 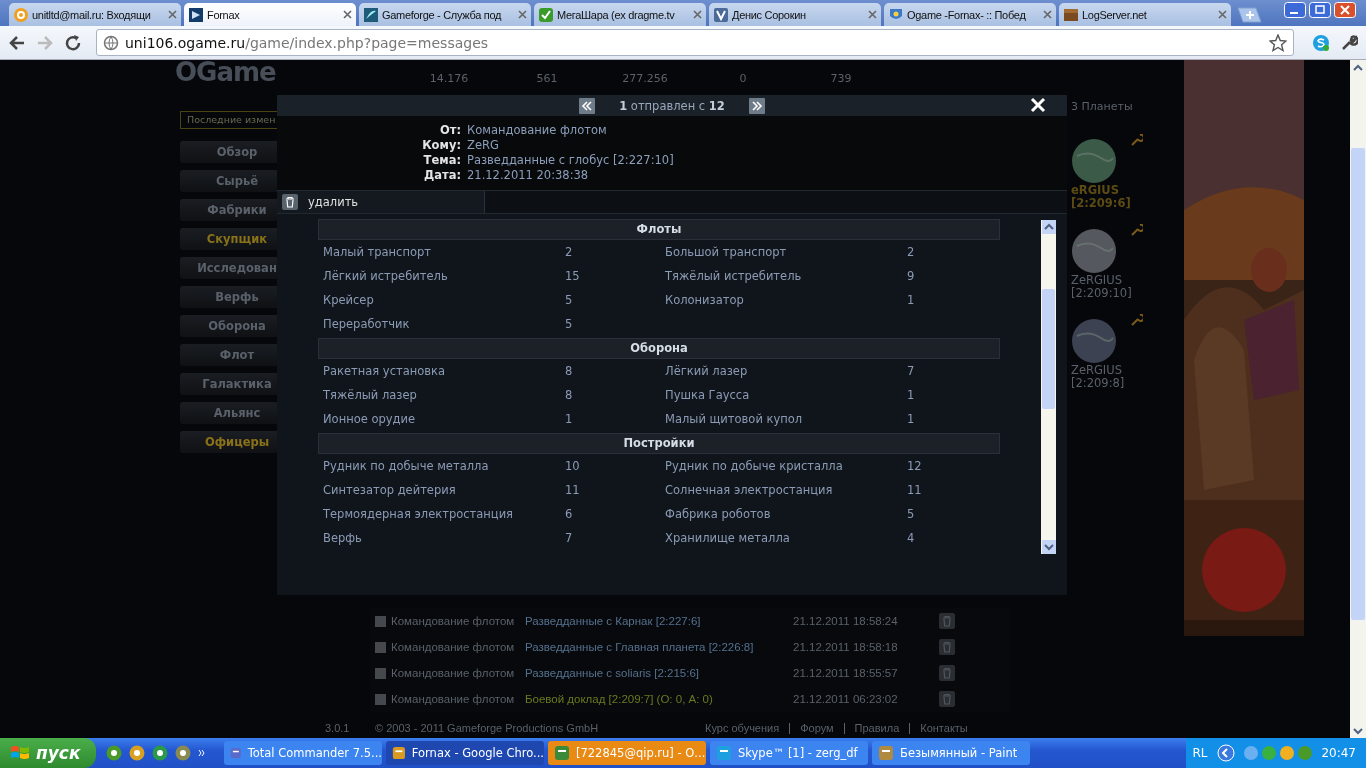 What do you see at coordinates (795, 14) in the screenshot?
I see `browser-tab: Денис Сорокин` at bounding box center [795, 14].